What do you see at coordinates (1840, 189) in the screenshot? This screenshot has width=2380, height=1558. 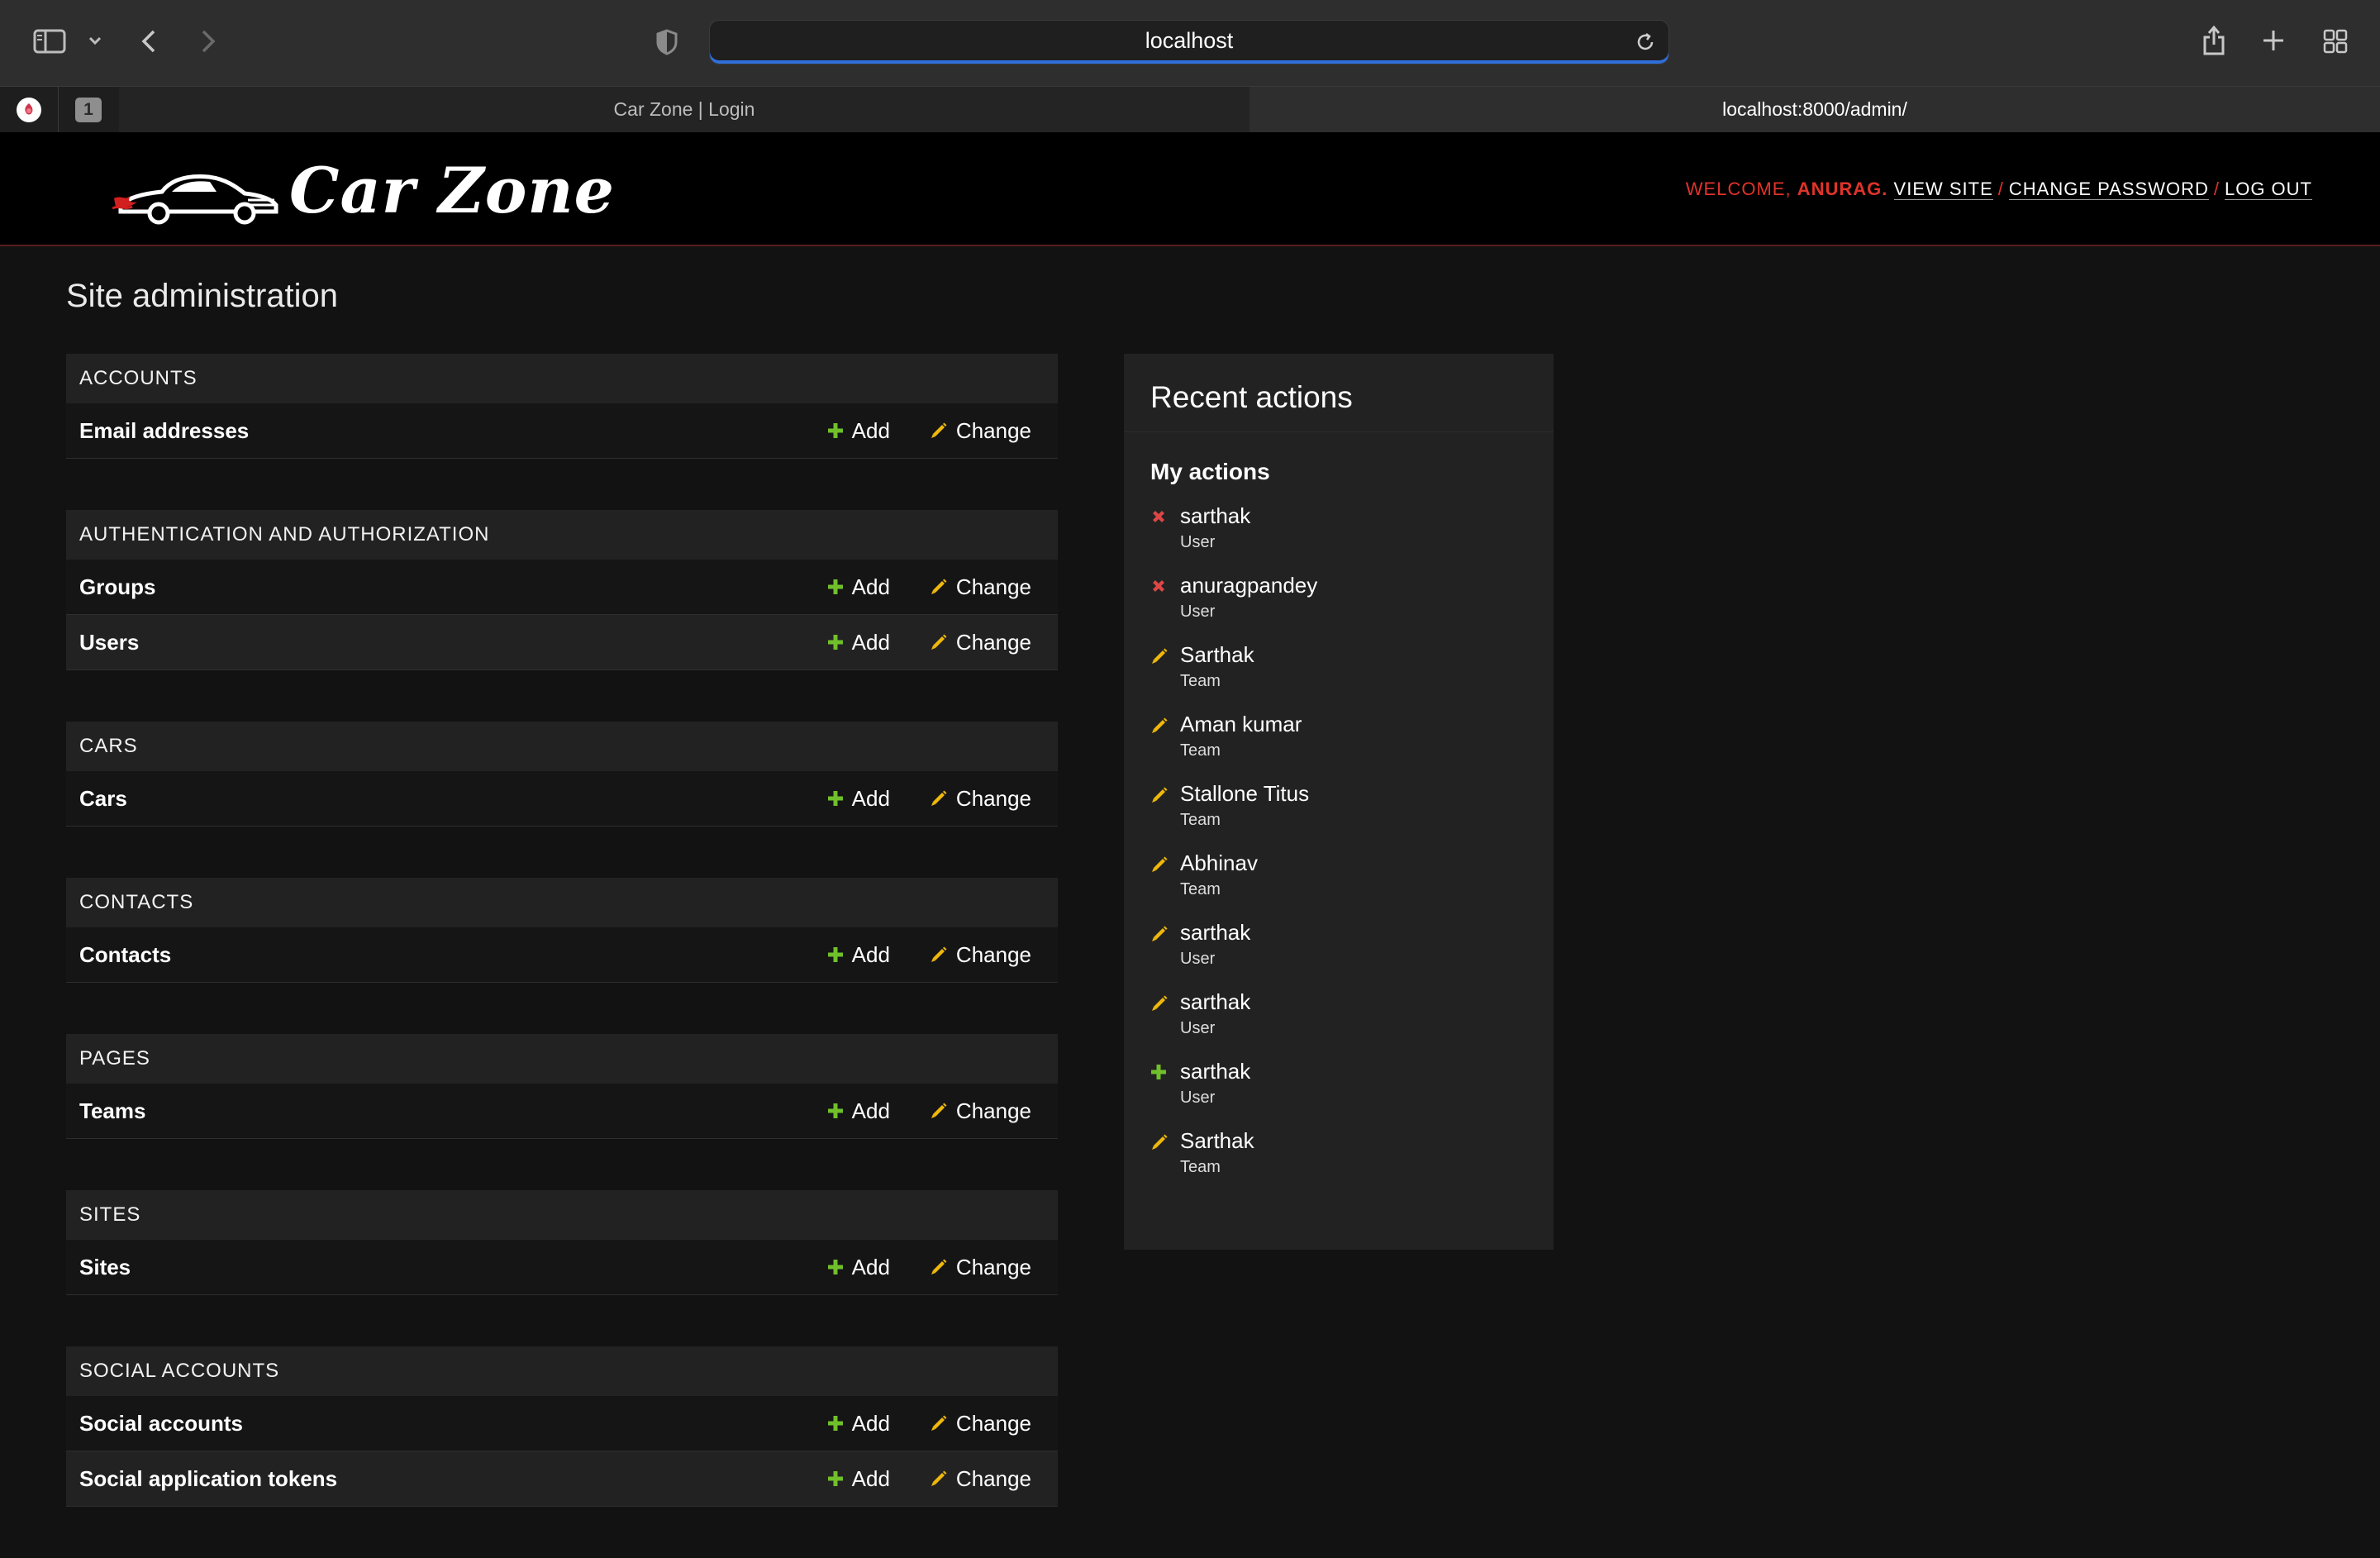 I see `username: ANURAG` at bounding box center [1840, 189].